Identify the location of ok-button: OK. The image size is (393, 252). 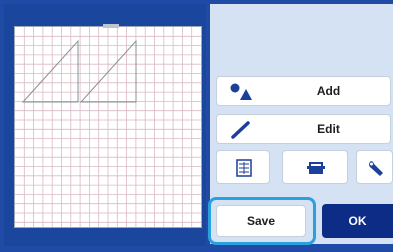
(357, 221).